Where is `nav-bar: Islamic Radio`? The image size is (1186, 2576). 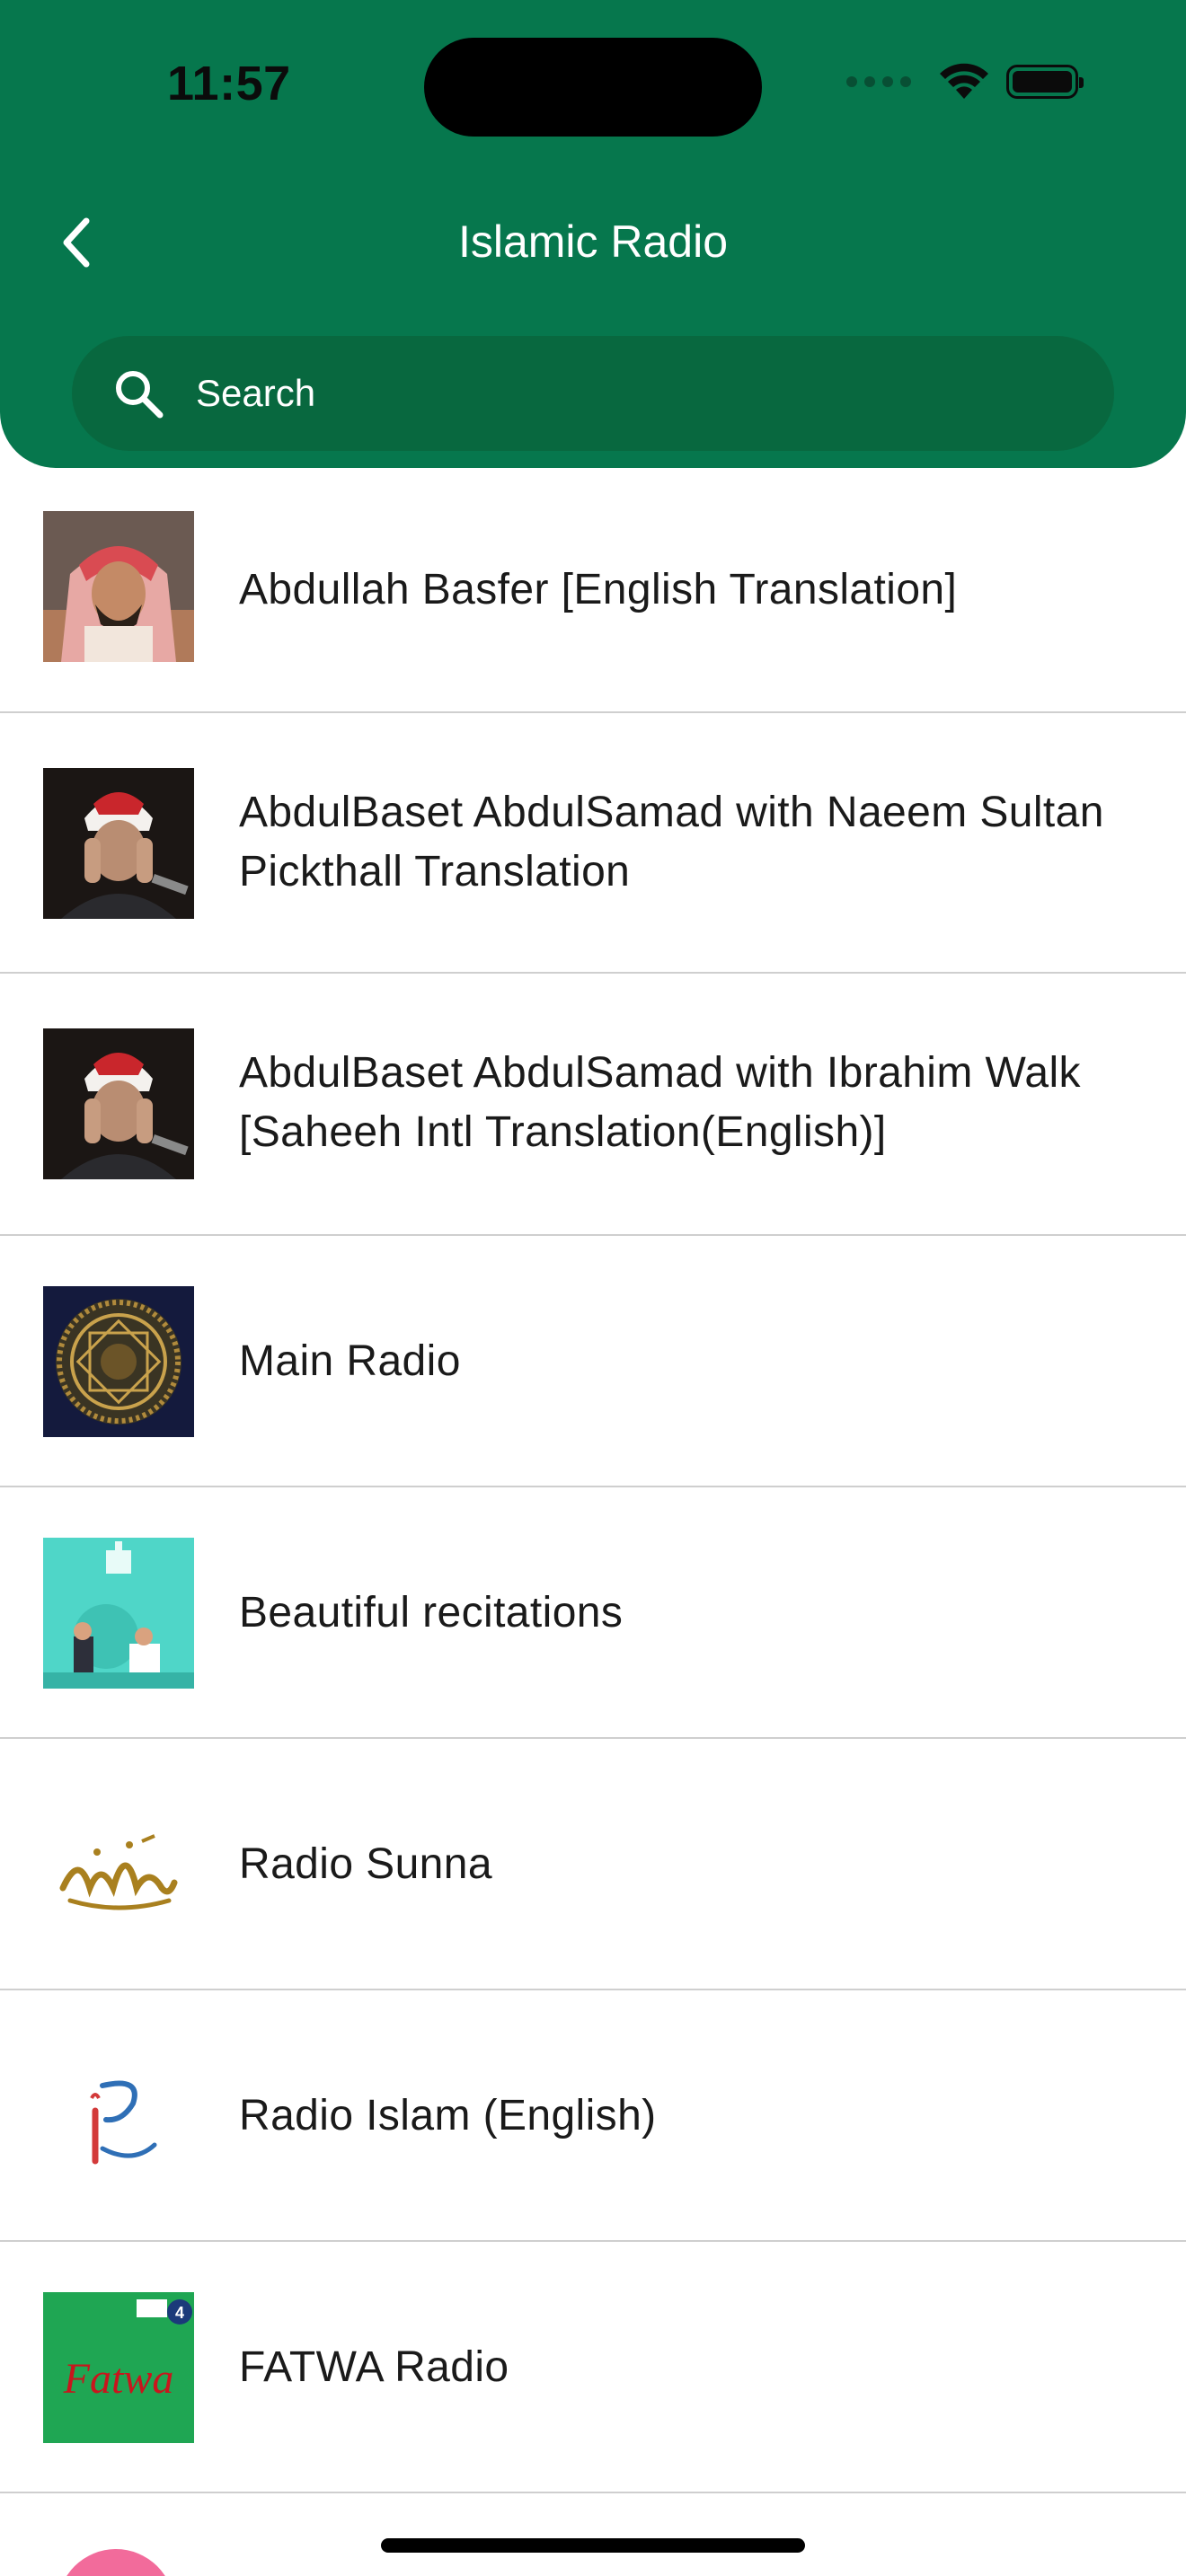
nav-bar: Islamic Radio is located at coordinates (593, 242).